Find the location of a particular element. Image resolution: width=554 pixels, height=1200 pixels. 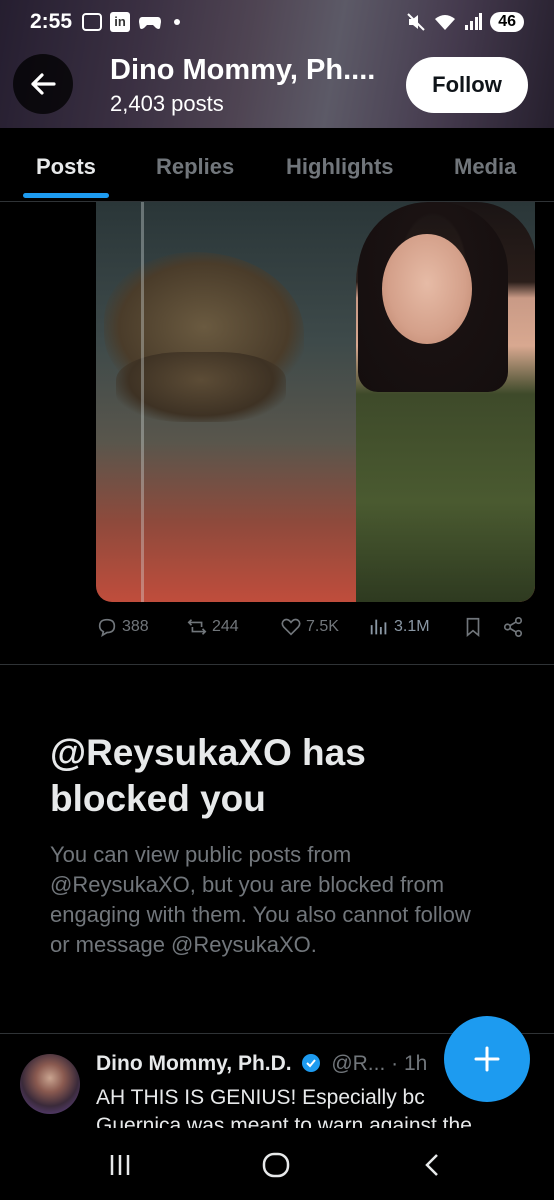

like-button: 7.5K is located at coordinates (309, 627).